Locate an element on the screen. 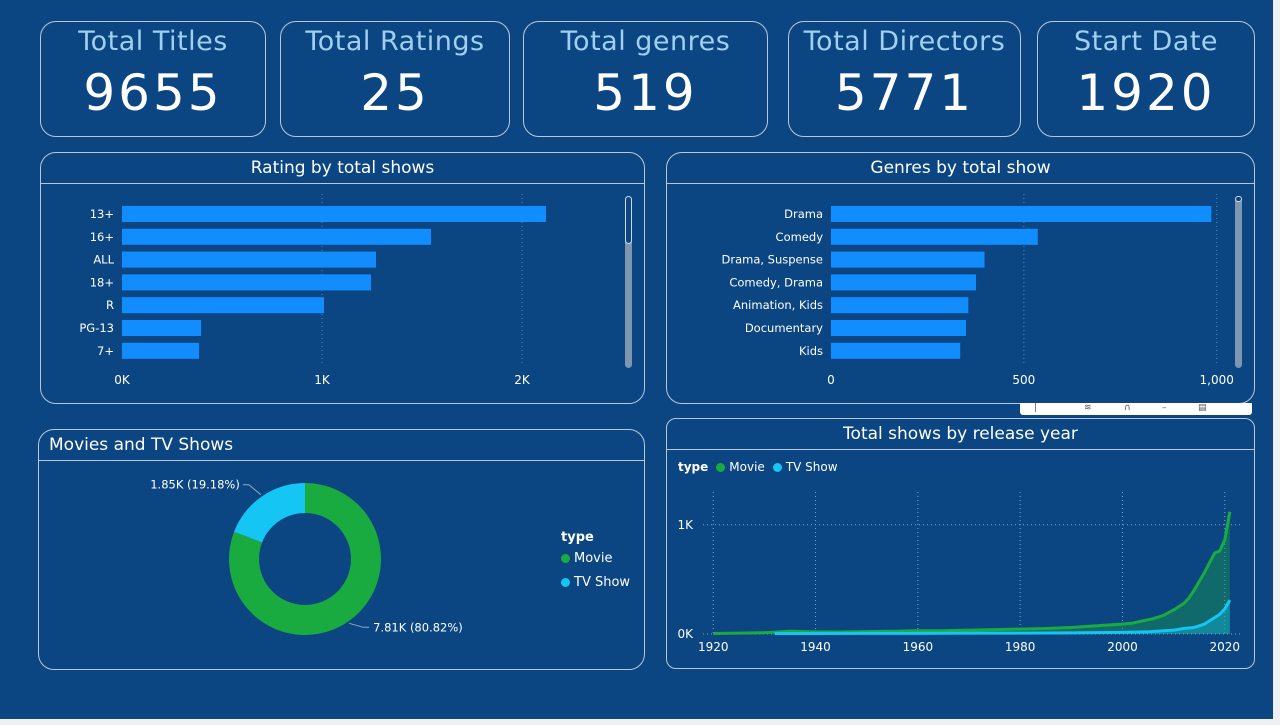 Image resolution: width=1280 pixels, height=725 pixels. rating-category-label: PG-13 is located at coordinates (96, 328).